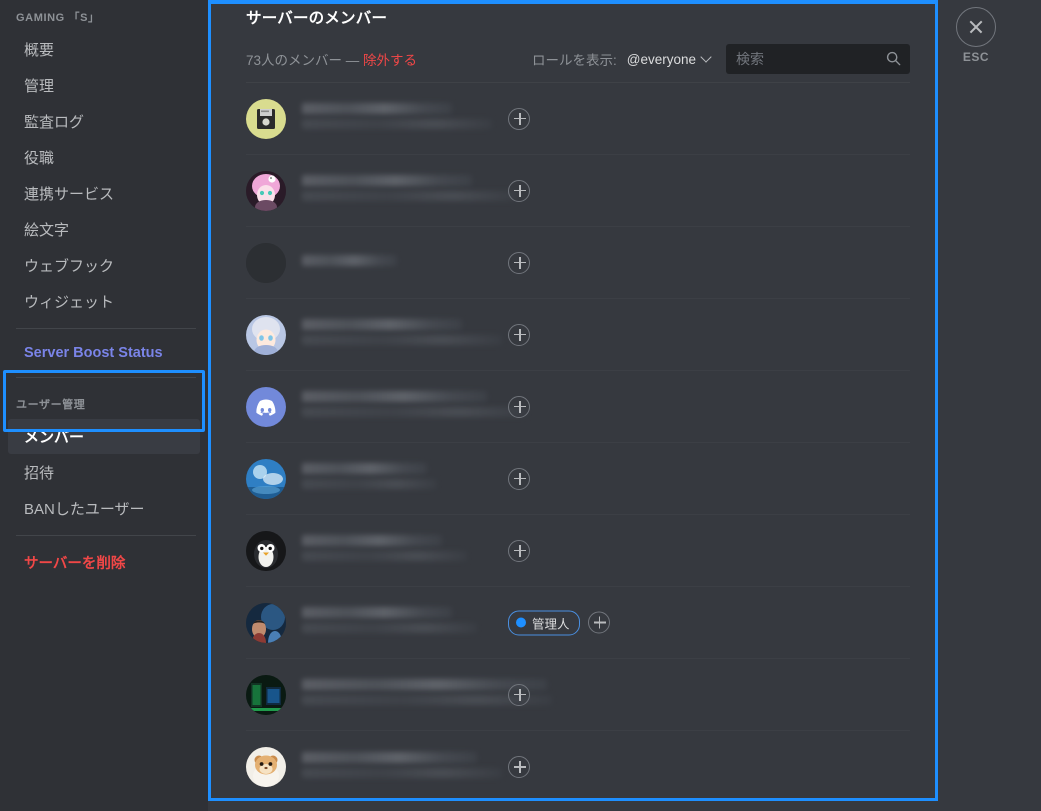 Image resolution: width=1041 pixels, height=811 pixels. I want to click on kick-members-link: 除外する, so click(390, 60).